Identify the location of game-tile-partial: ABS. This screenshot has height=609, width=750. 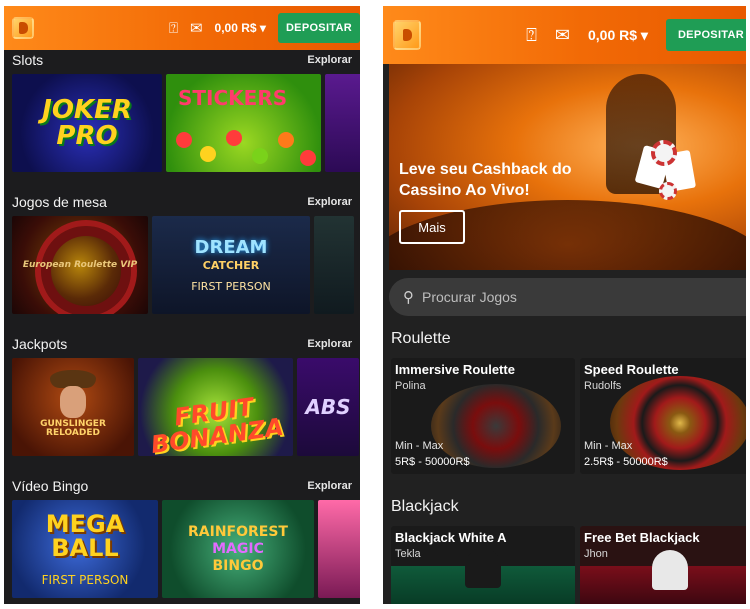
(328, 407).